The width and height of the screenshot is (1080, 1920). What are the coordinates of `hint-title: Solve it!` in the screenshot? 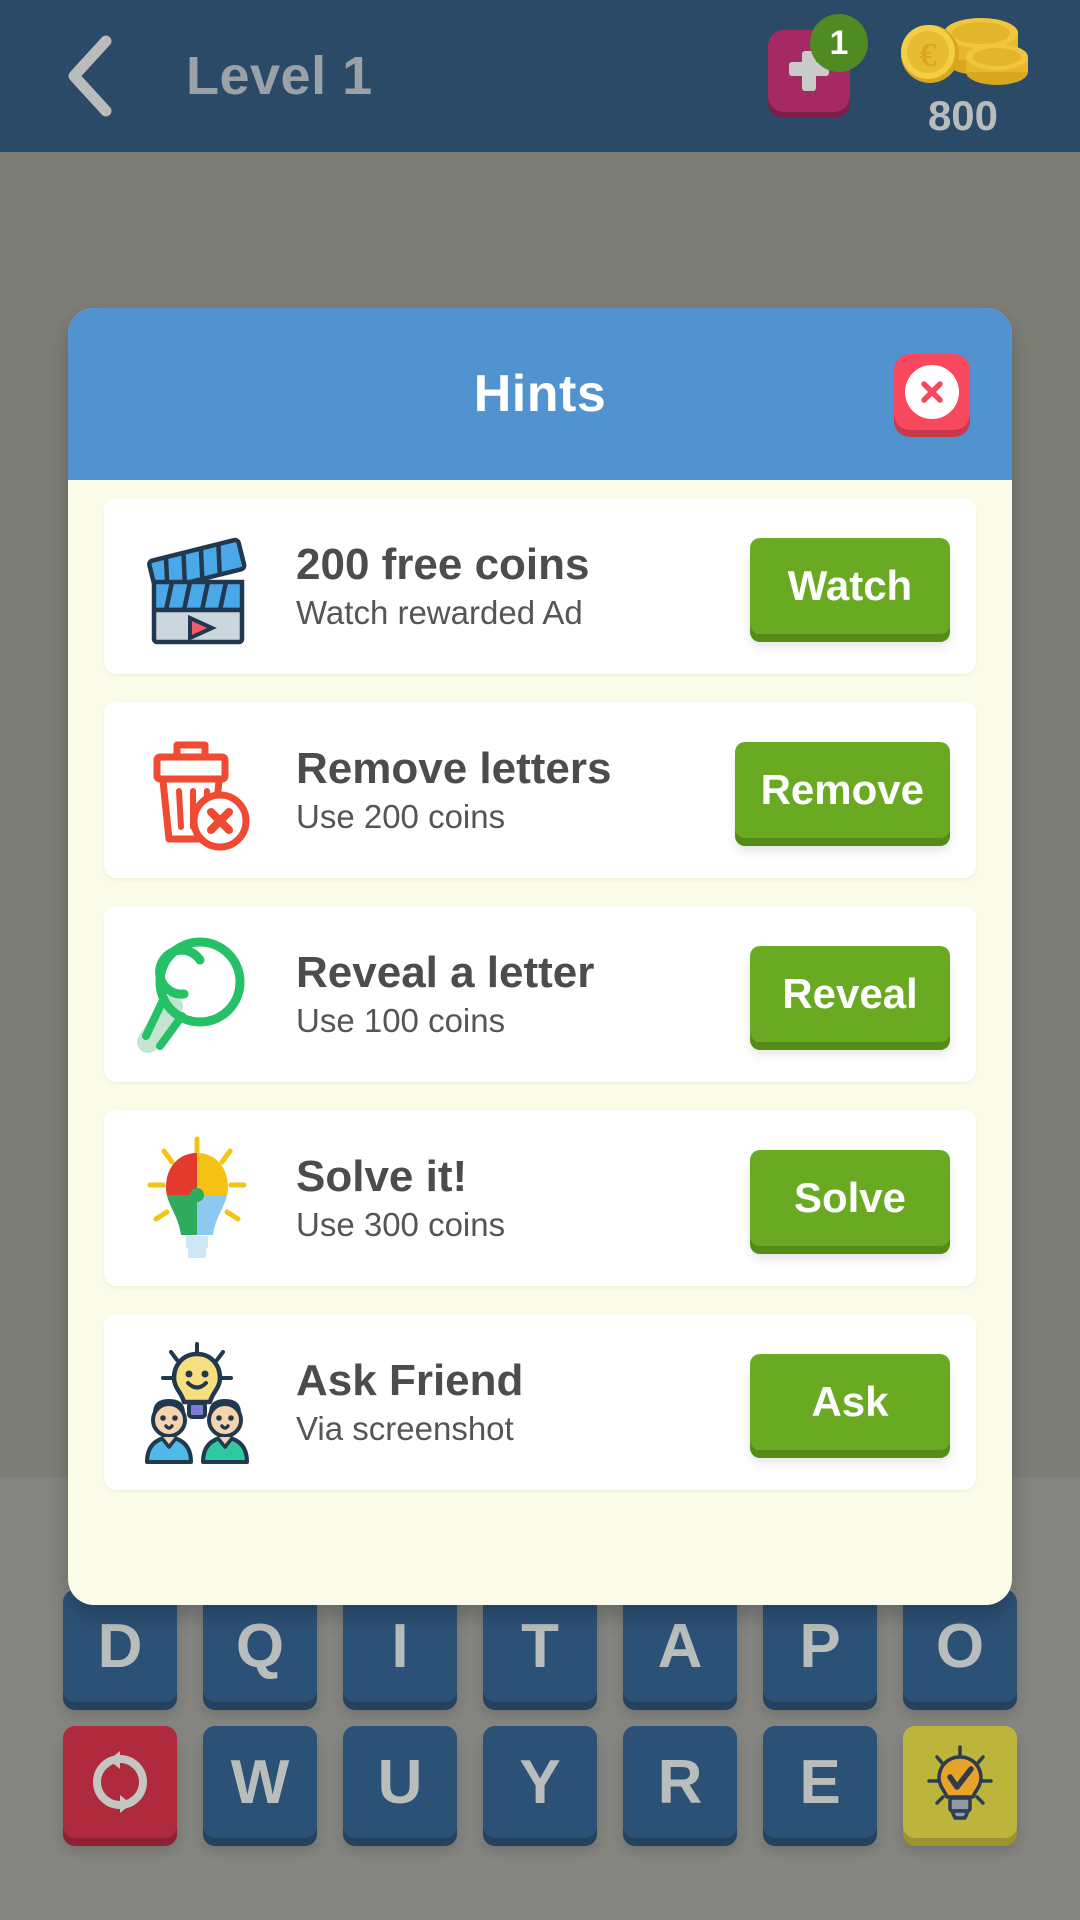 It's located at (382, 1177).